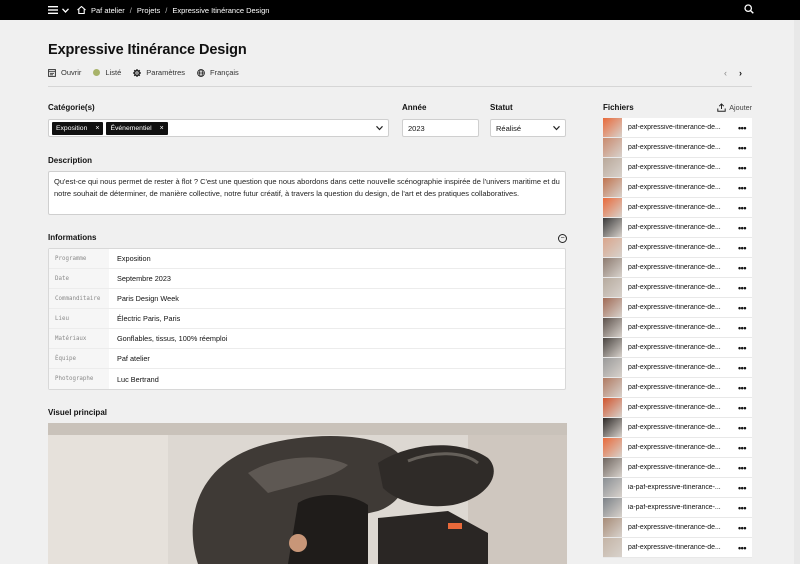 This screenshot has height=564, width=800. Describe the element at coordinates (740, 107) in the screenshot. I see `add-file-label: Ajouter` at that location.